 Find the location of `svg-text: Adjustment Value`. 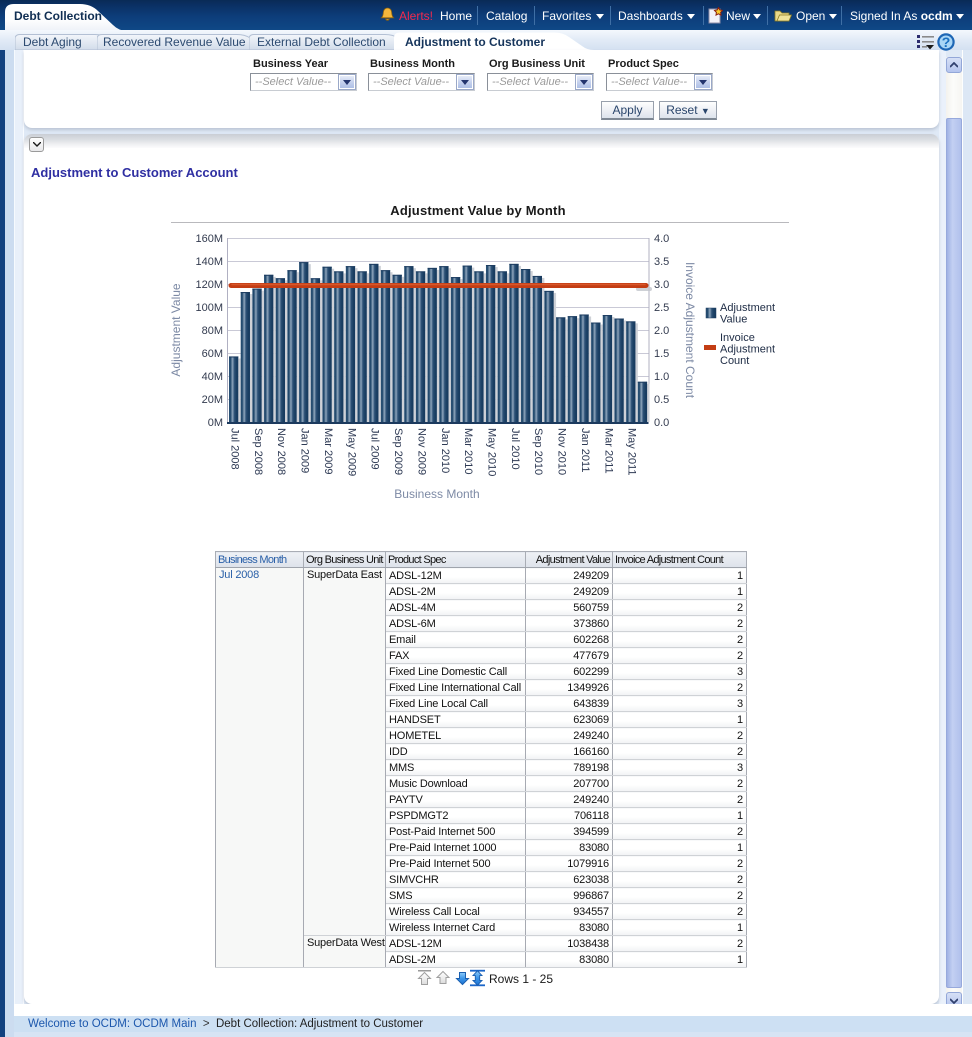

svg-text: Adjustment Value is located at coordinates (176, 329).